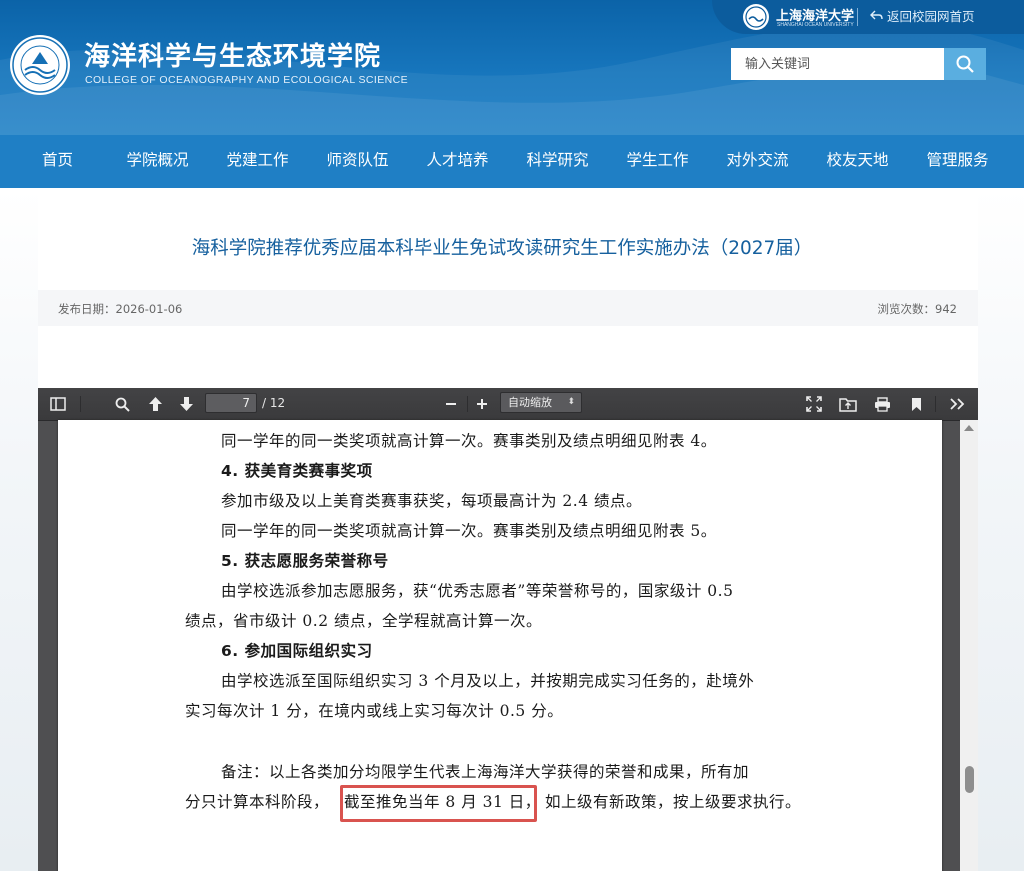 Image resolution: width=1024 pixels, height=871 pixels. What do you see at coordinates (756, 17) in the screenshot?
I see `university-logo-icon` at bounding box center [756, 17].